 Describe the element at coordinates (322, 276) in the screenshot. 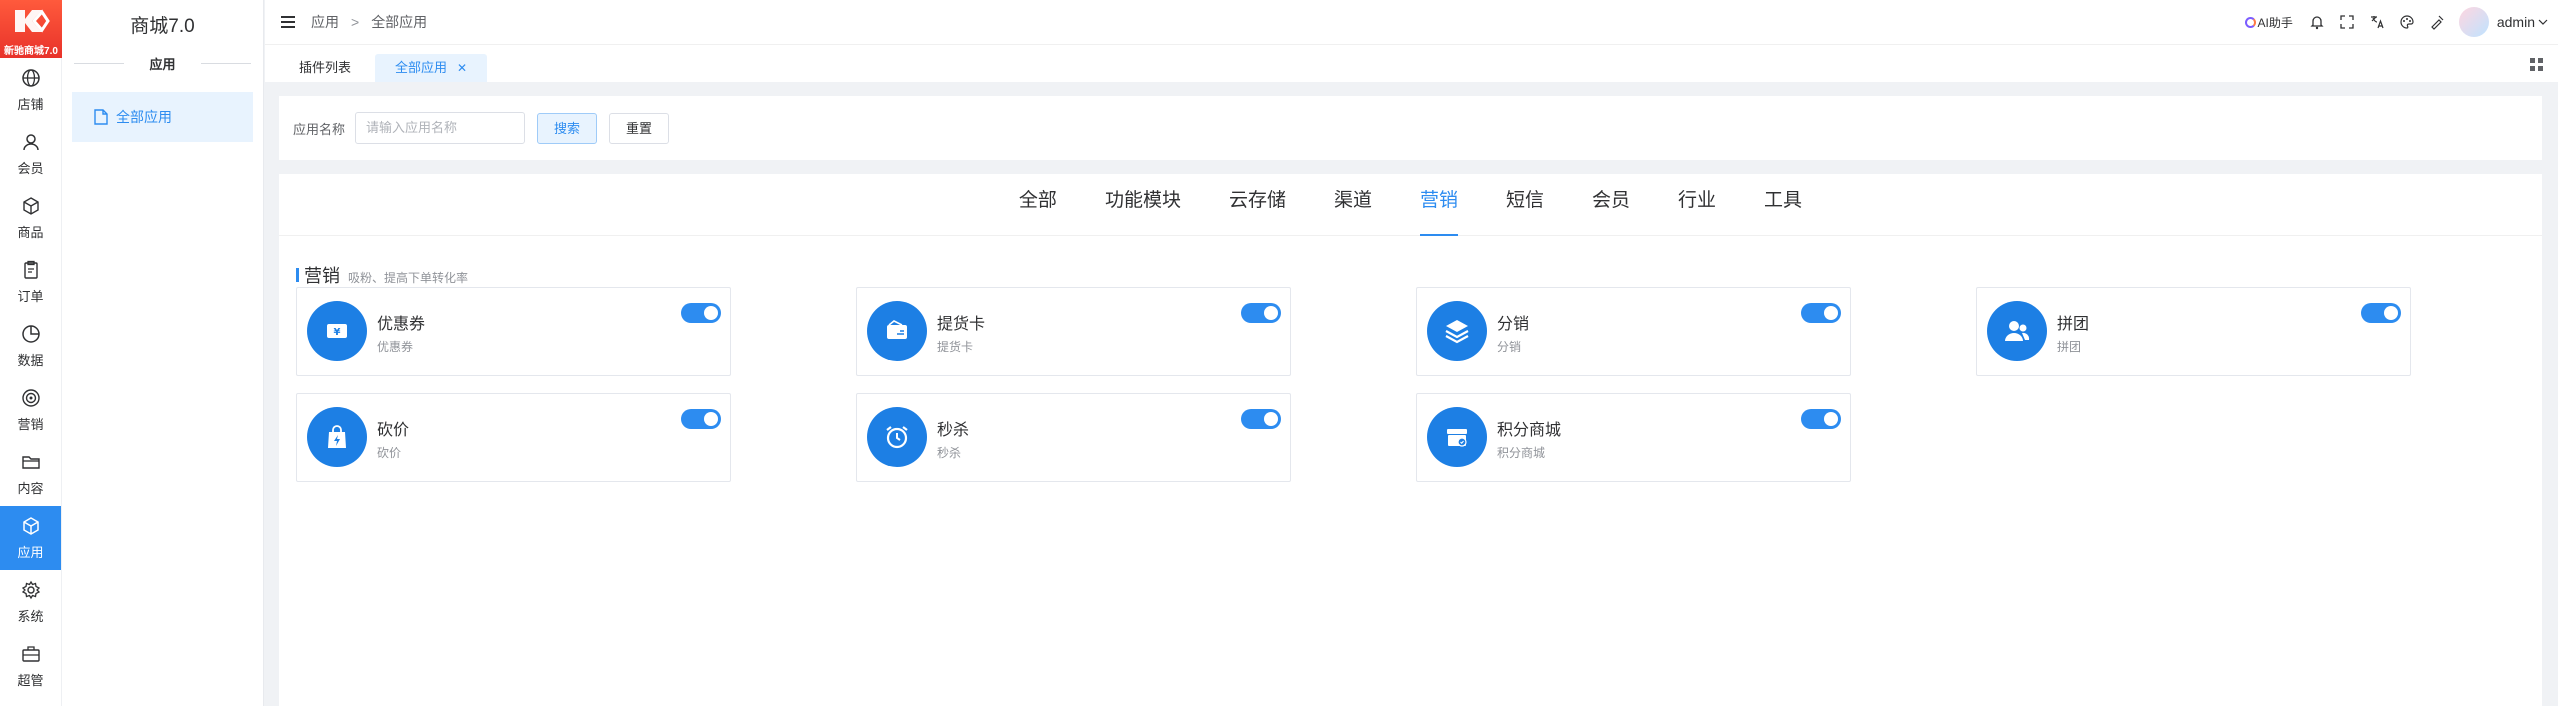

I see `section-title: 营销` at that location.